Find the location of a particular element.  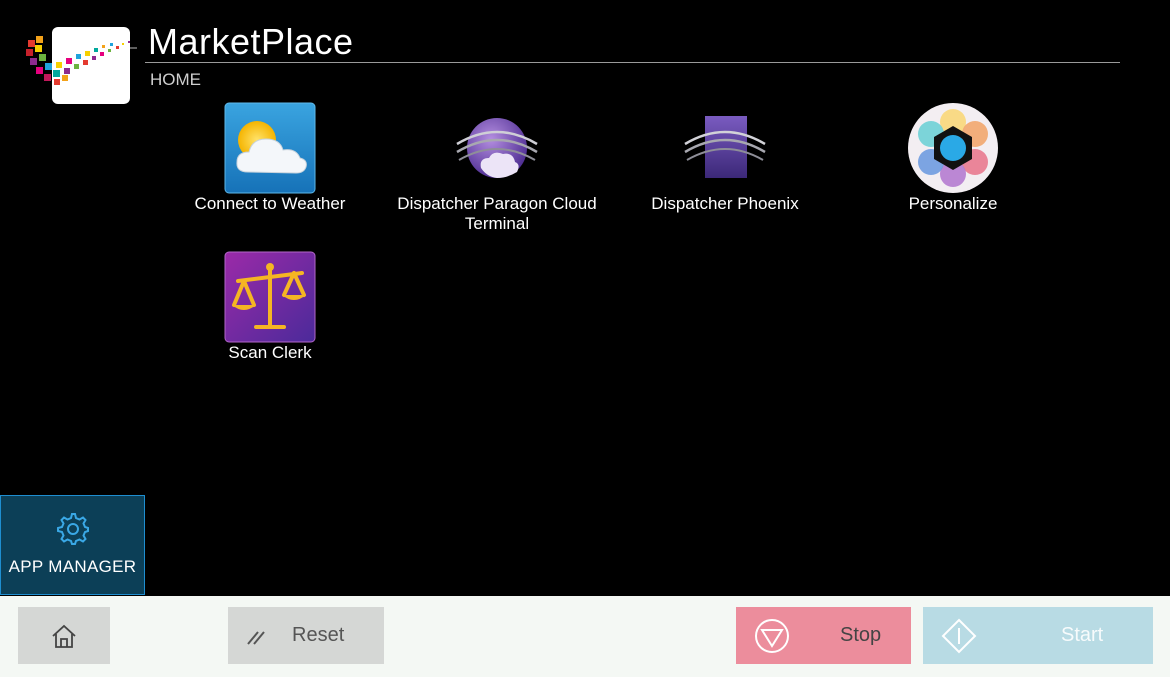

stop-label: Stop is located at coordinates (861, 635).